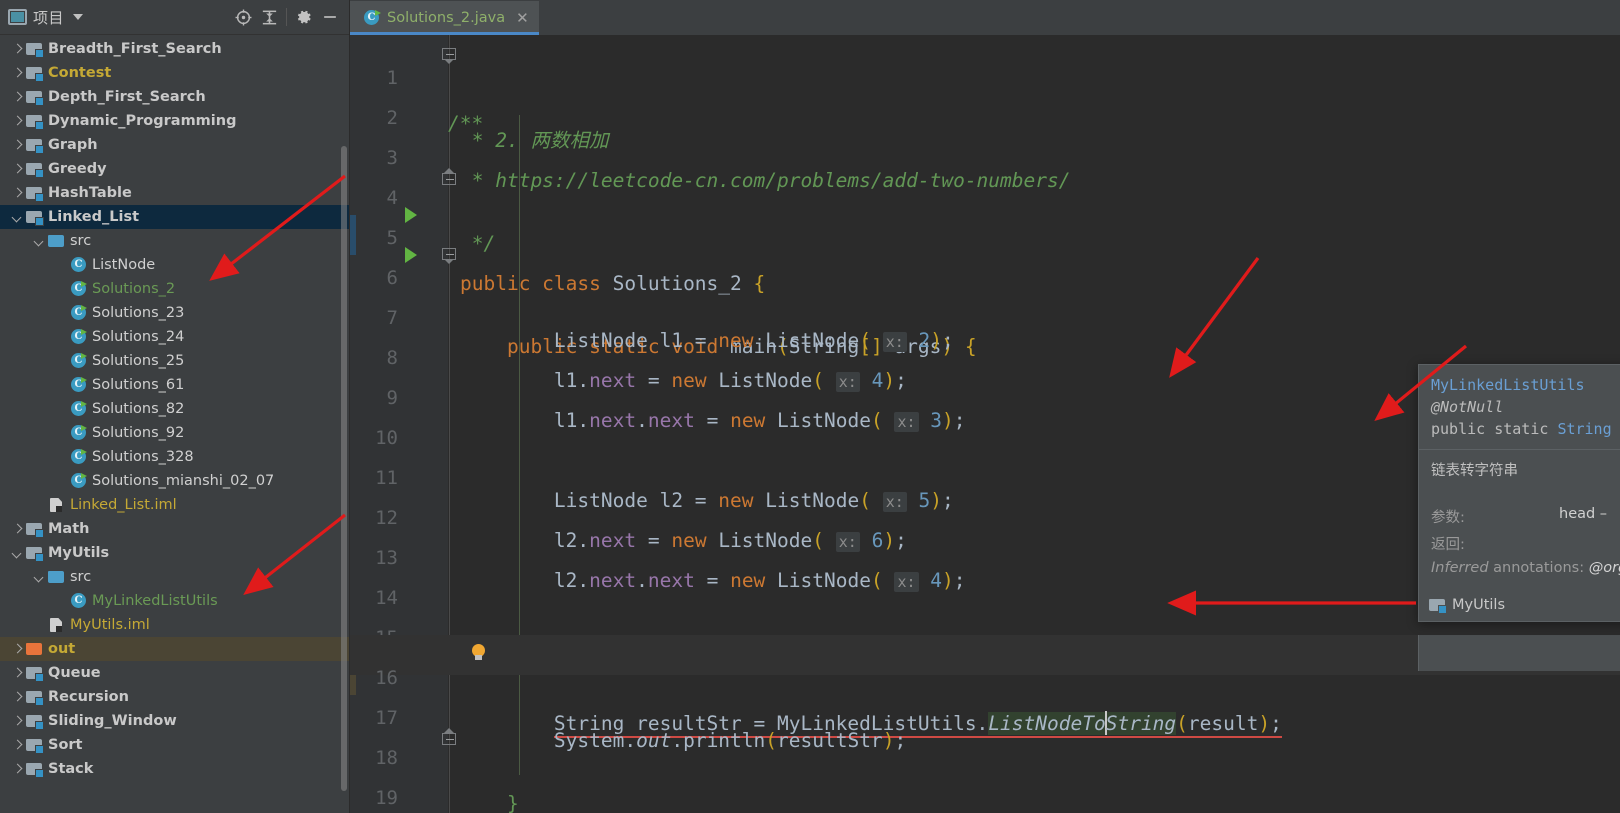 The height and width of the screenshot is (813, 1620). Describe the element at coordinates (78, 601) in the screenshot. I see `java-class-icon` at that location.